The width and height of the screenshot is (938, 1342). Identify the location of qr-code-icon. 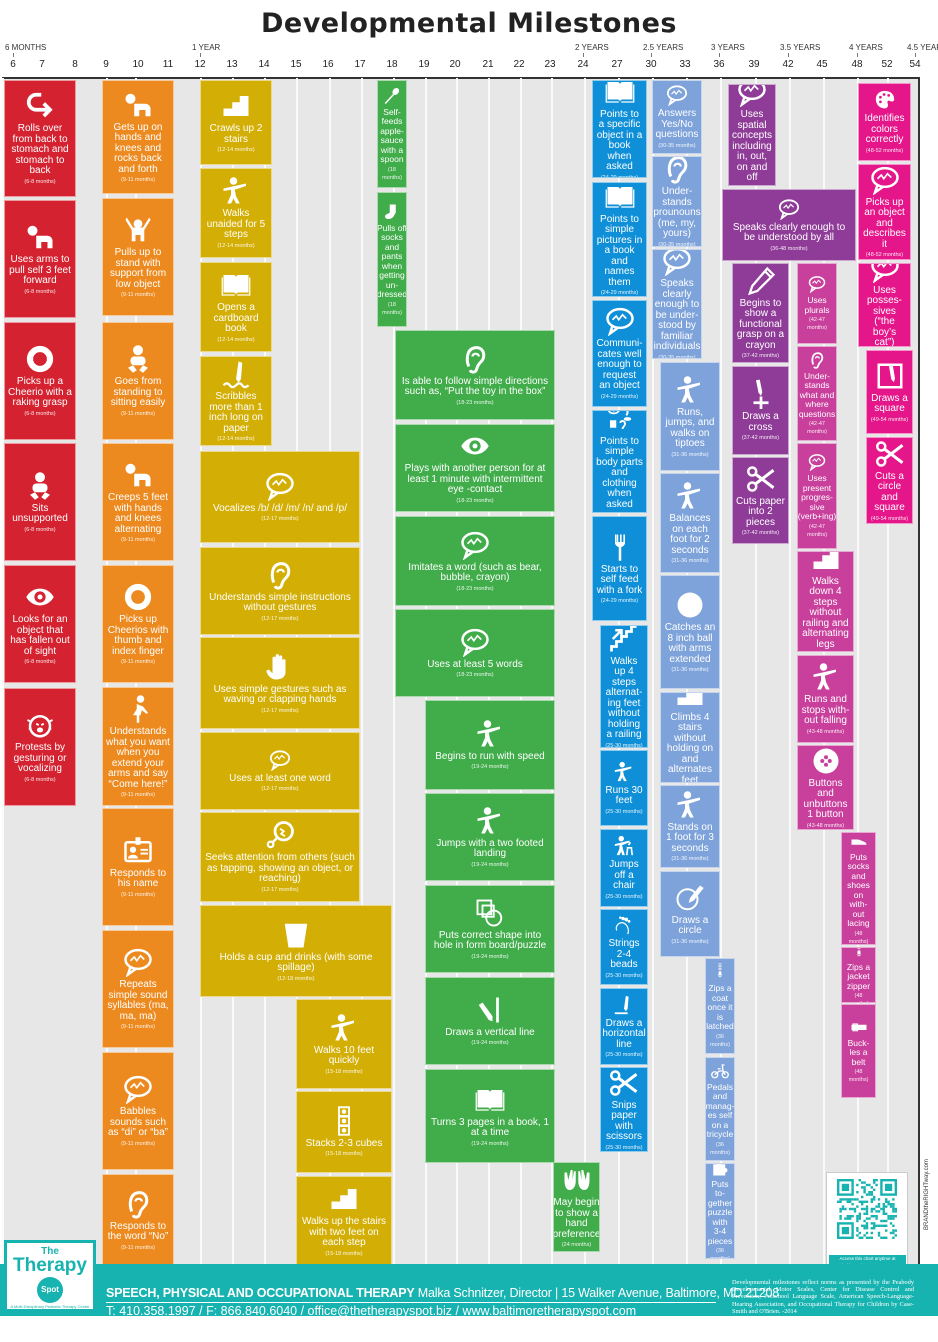
(867, 1209).